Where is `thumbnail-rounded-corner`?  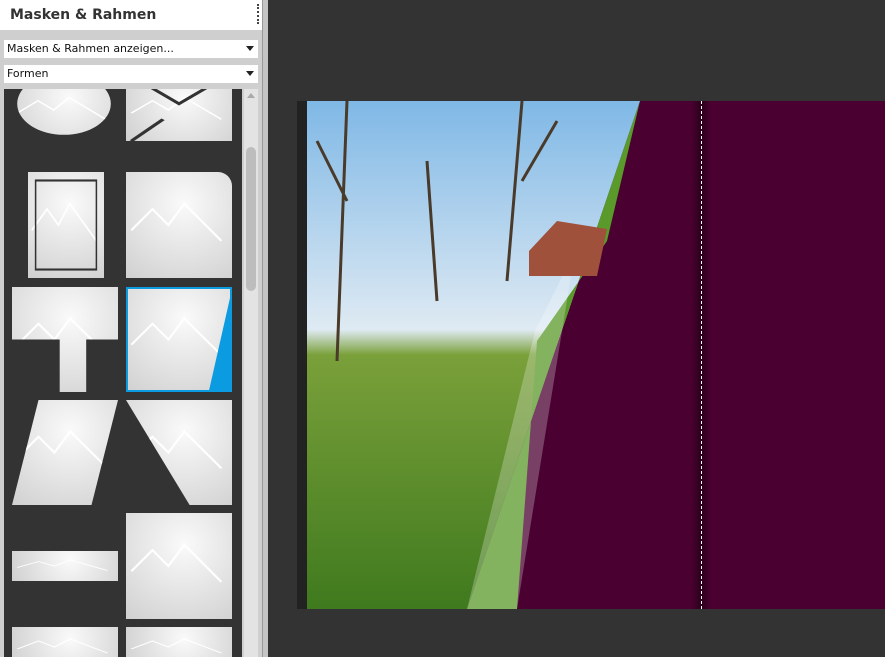
thumbnail-rounded-corner is located at coordinates (179, 225).